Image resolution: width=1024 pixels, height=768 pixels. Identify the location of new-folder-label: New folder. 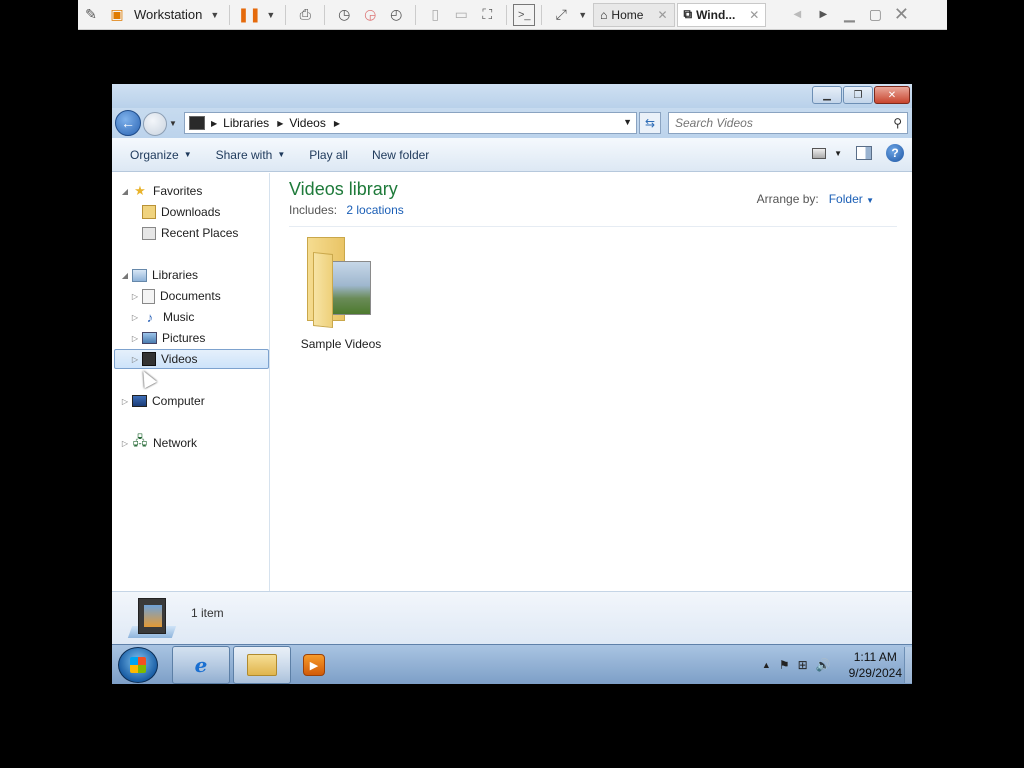
(400, 154).